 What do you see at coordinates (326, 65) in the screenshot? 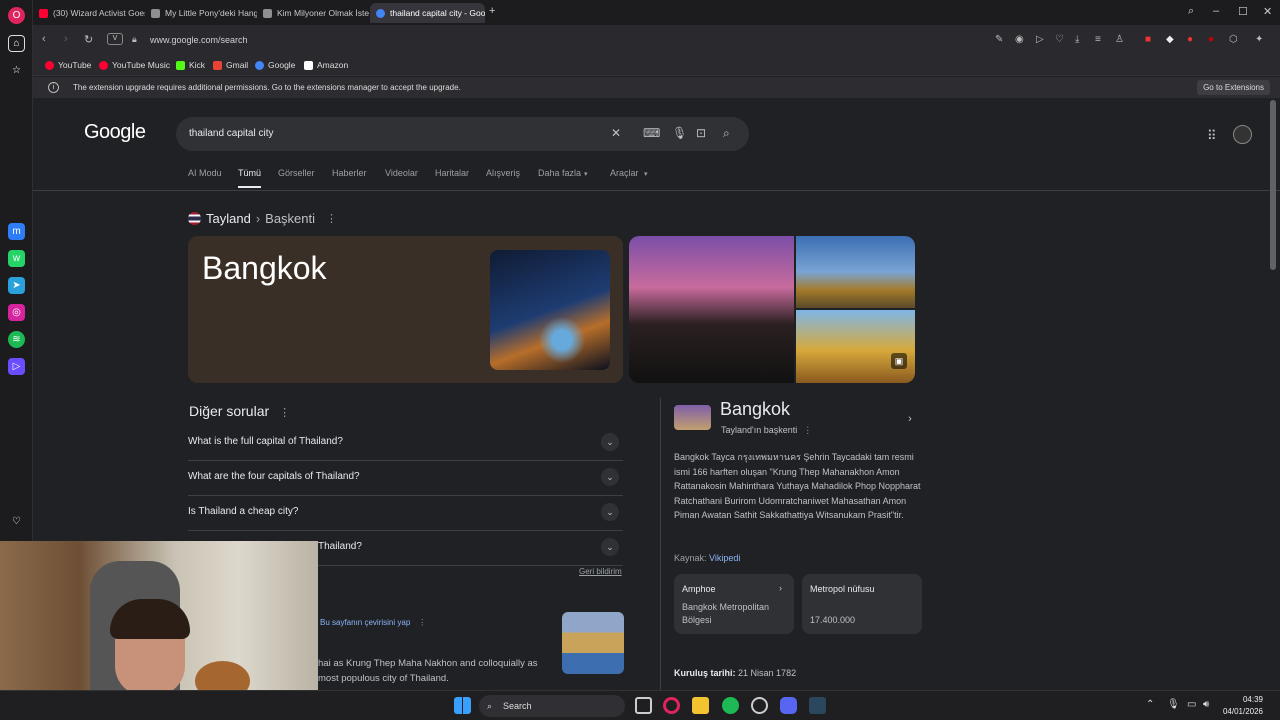
I see `bookmark-amazon: Amazon` at bounding box center [326, 65].